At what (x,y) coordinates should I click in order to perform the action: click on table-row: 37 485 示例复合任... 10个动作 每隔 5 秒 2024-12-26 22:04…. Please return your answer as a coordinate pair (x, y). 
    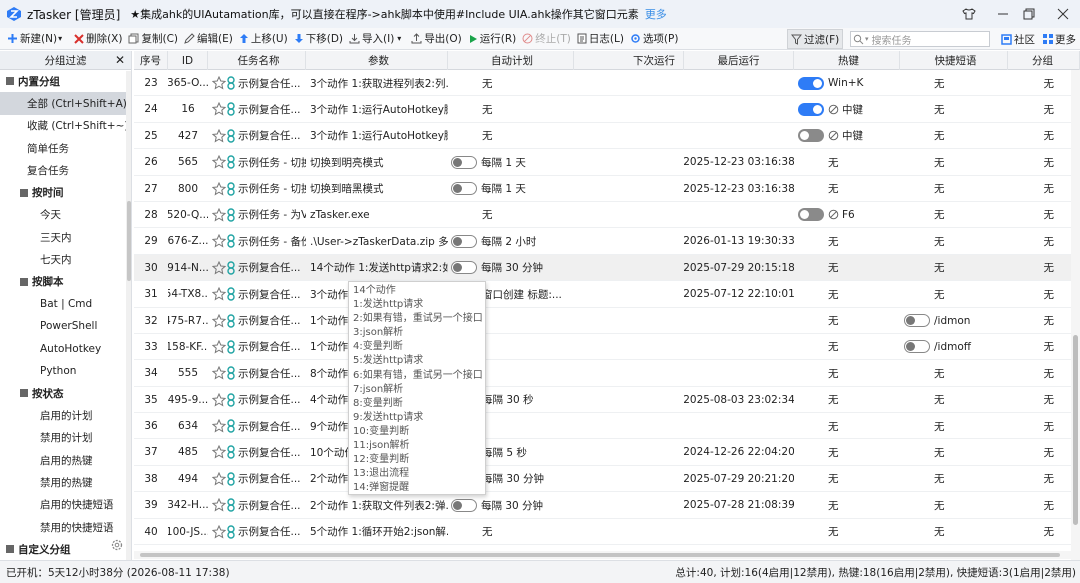
    Looking at the image, I should click on (607, 452).